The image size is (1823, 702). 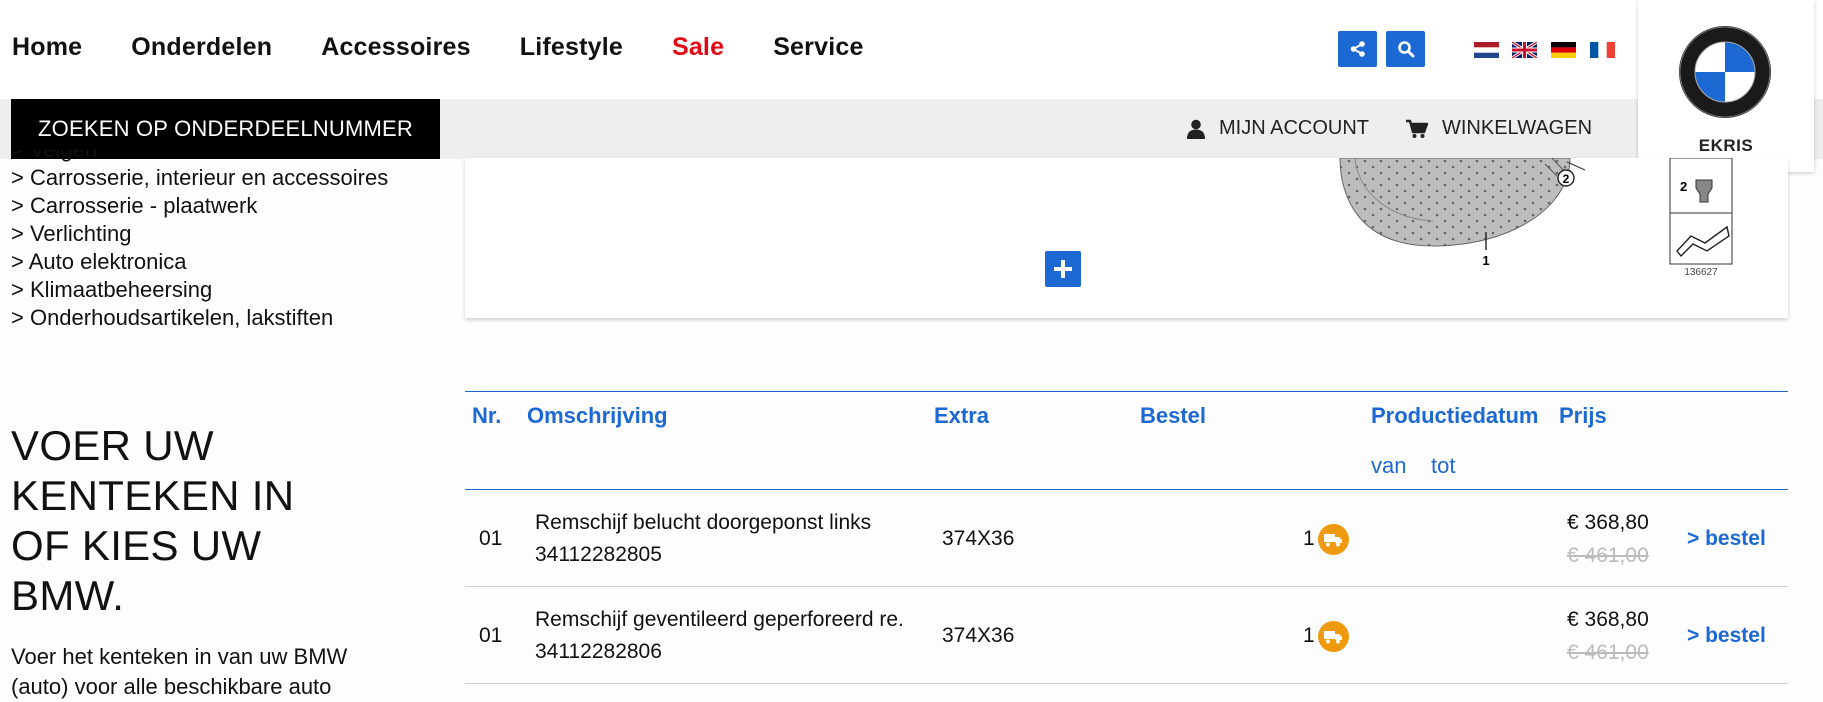 I want to click on row-part-number: 34112282805, so click(x=598, y=554).